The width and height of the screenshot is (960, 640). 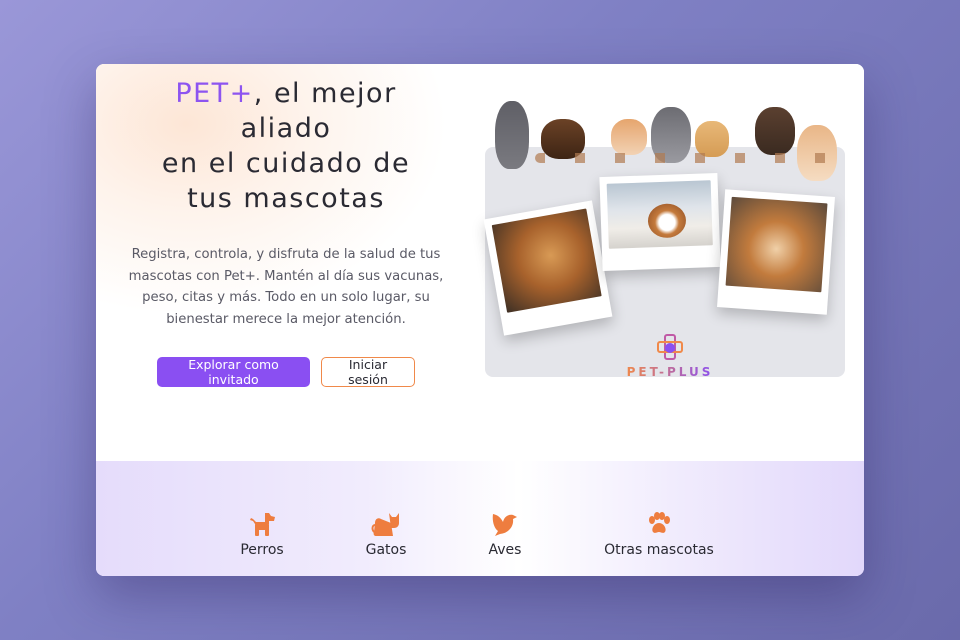 What do you see at coordinates (659, 534) in the screenshot?
I see `category-other-pets: Otras mascotas` at bounding box center [659, 534].